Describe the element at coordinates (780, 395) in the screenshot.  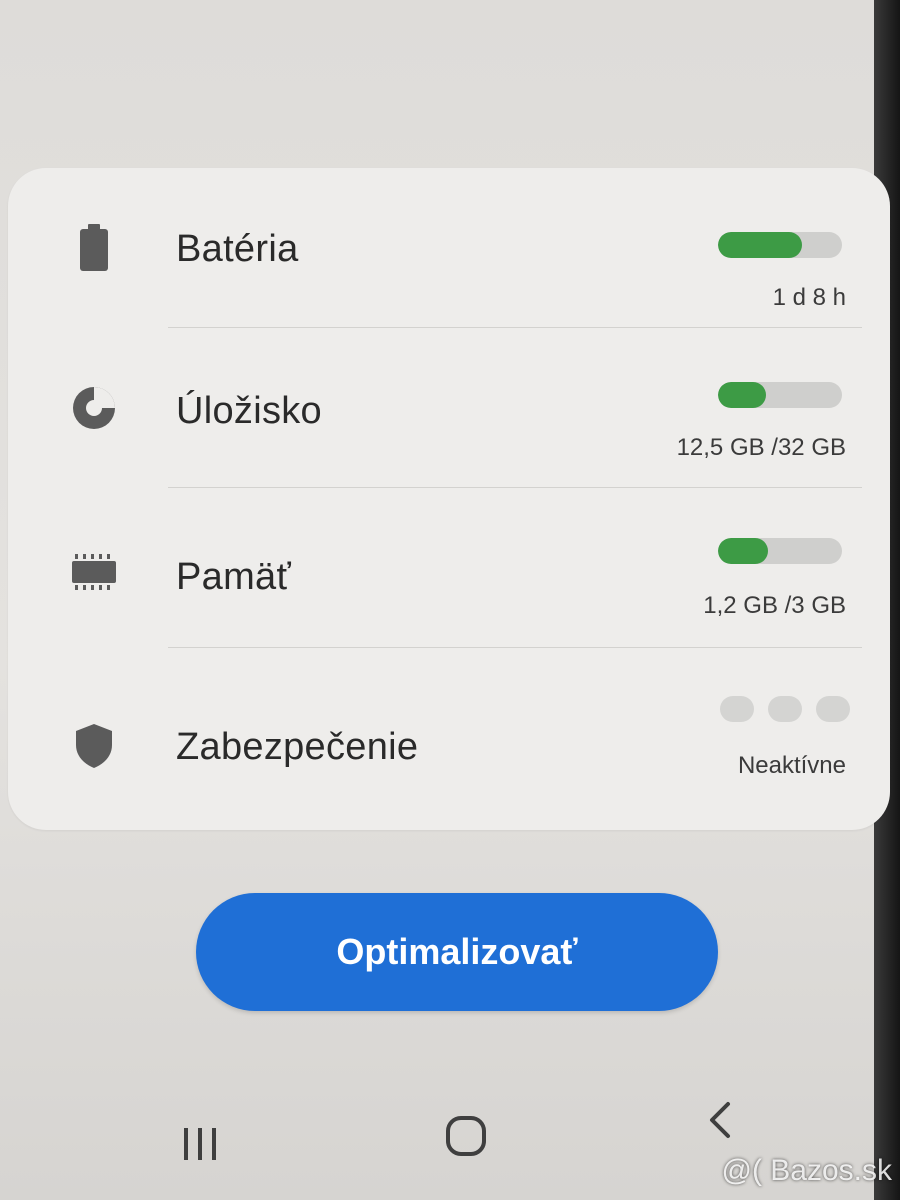
I see `storage-bar` at that location.